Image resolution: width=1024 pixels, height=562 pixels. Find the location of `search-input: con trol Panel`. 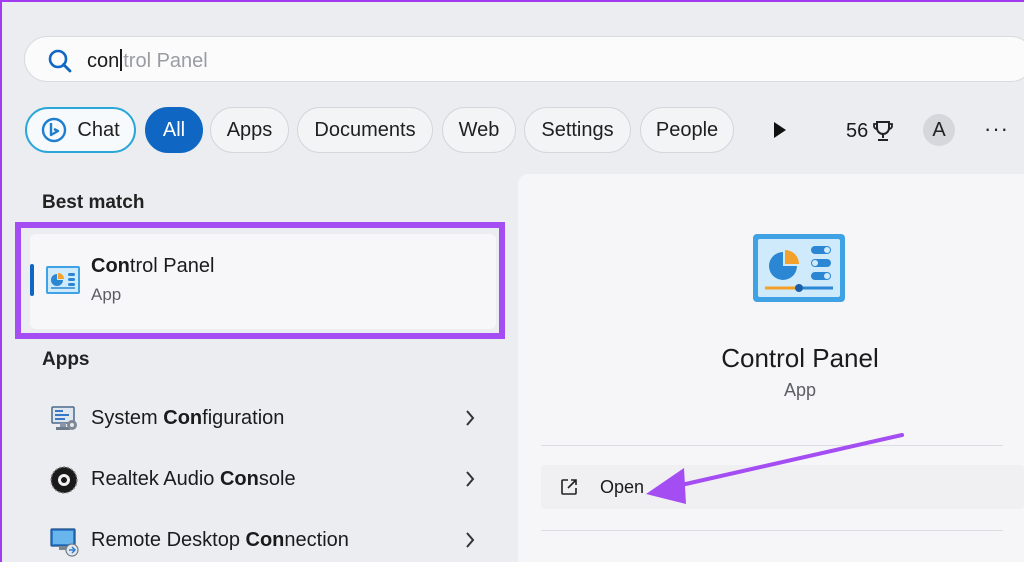

search-input: con trol Panel is located at coordinates (147, 61).